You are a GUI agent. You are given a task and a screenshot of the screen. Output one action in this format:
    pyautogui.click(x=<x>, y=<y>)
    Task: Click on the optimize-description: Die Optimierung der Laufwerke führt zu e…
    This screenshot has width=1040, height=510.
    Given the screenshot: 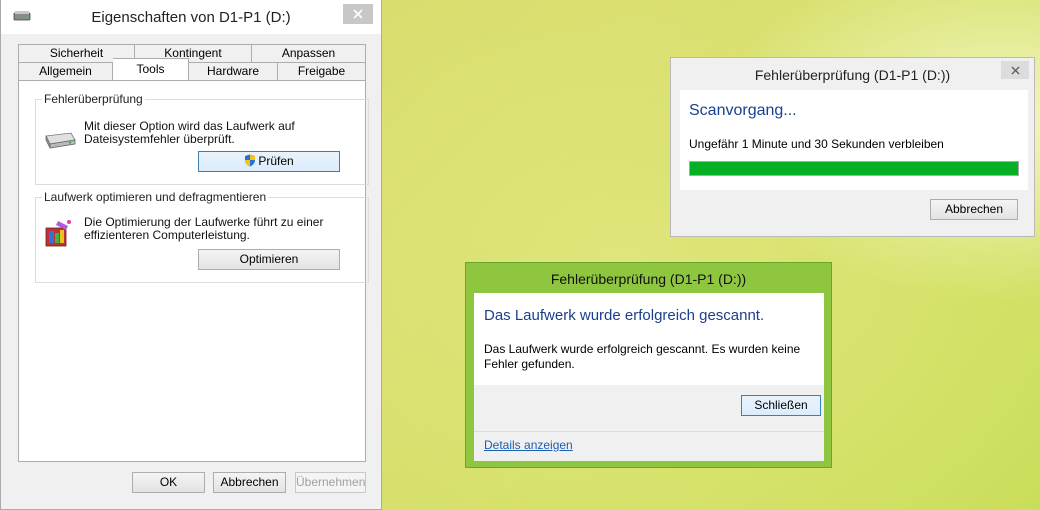 What is the action you would take?
    pyautogui.click(x=204, y=228)
    